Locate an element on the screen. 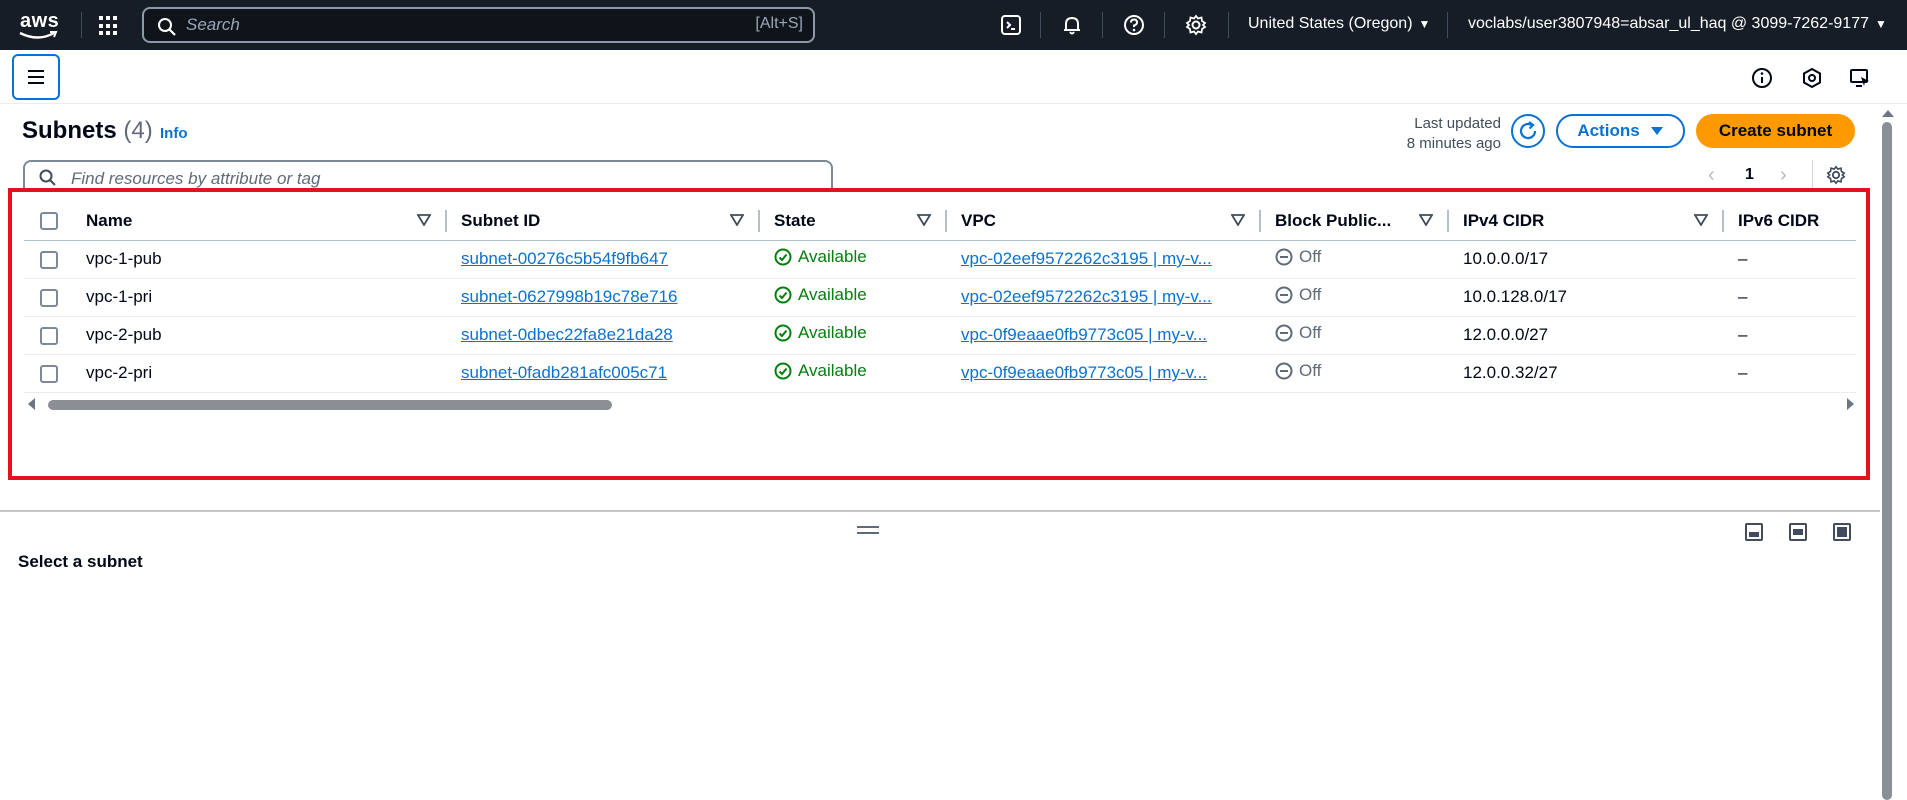 This screenshot has width=1907, height=800. cell-name: vpc-1-pri is located at coordinates (259, 297).